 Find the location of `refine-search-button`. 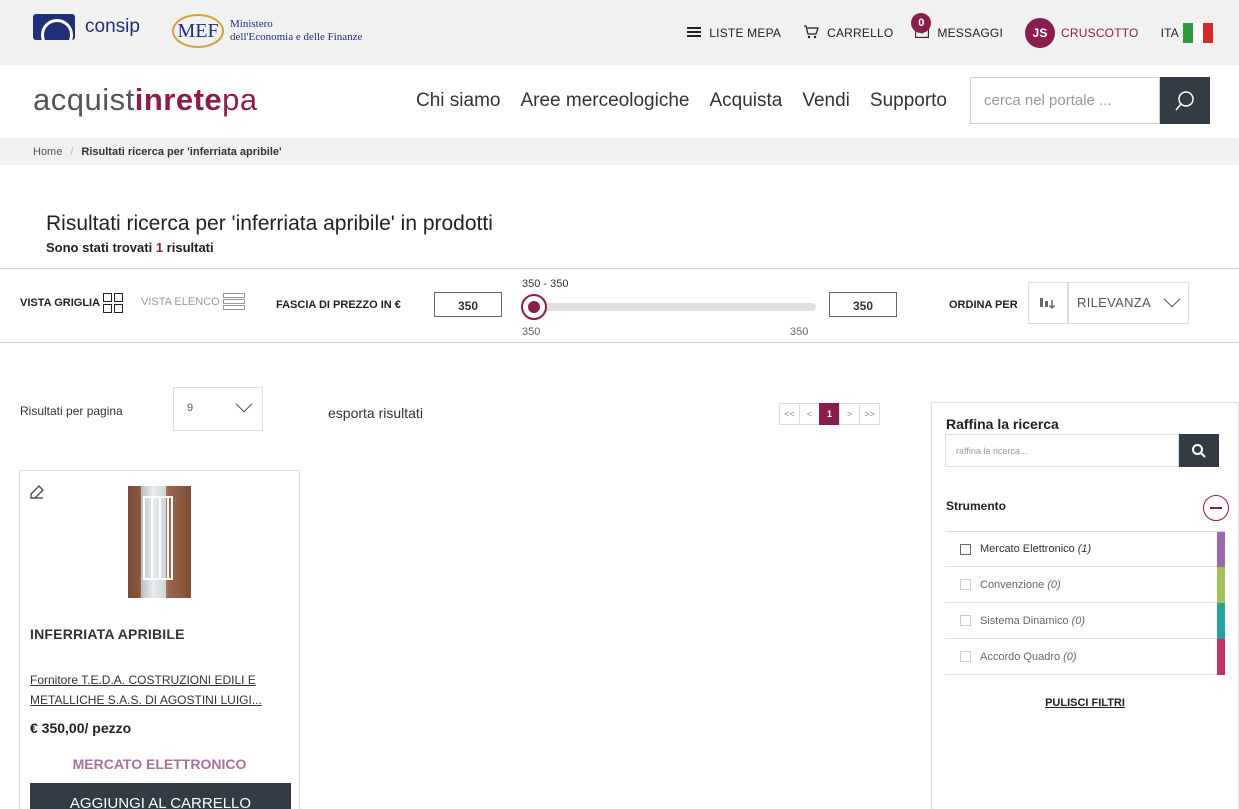

refine-search-button is located at coordinates (1199, 450).